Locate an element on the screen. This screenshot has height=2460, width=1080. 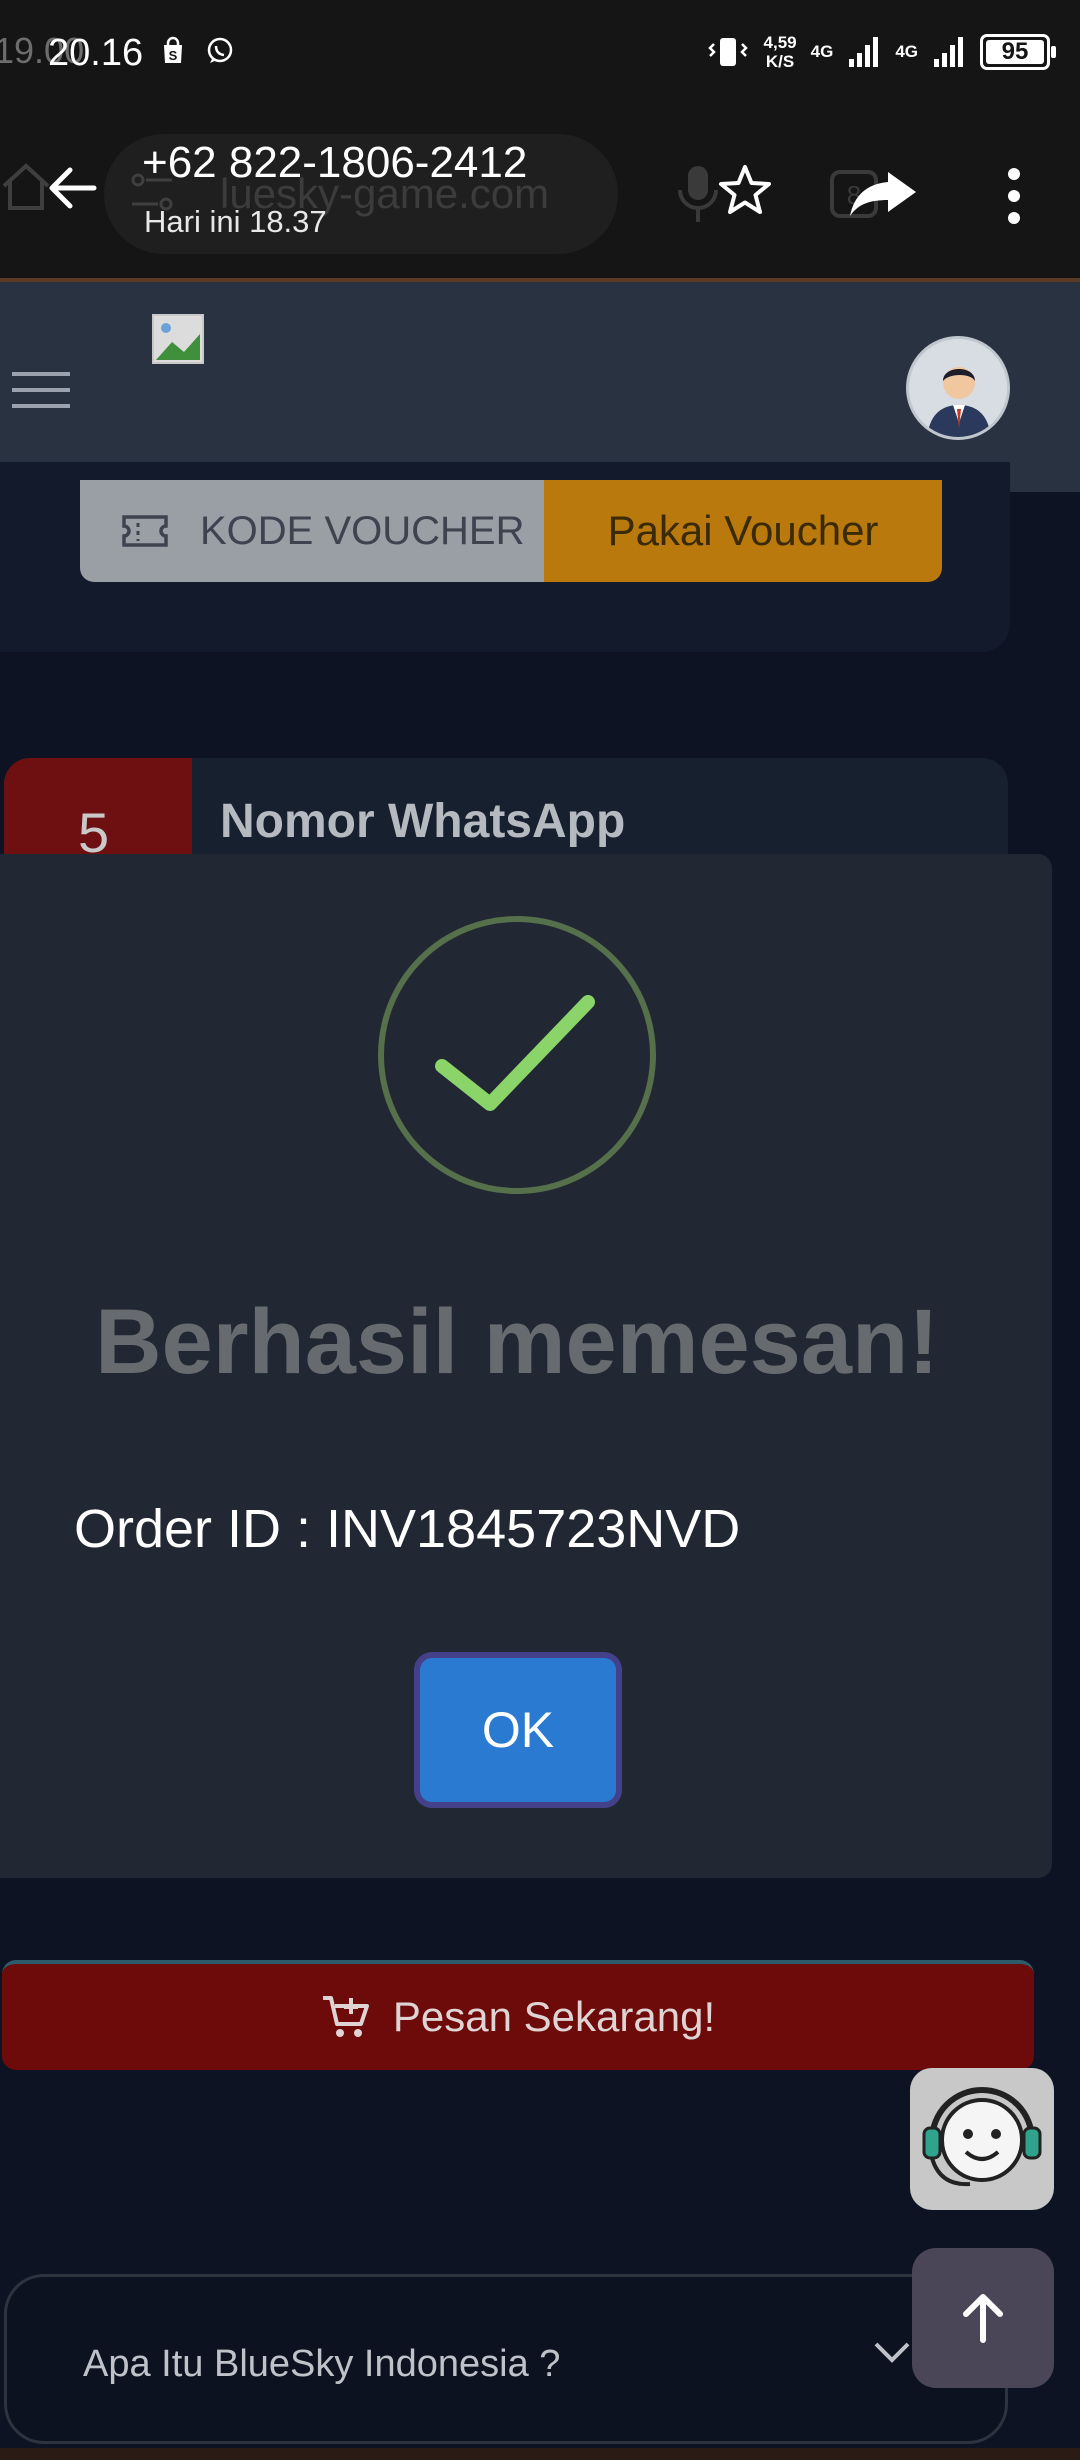
voucher-code-input: KODE VOUCHER is located at coordinates (312, 531).